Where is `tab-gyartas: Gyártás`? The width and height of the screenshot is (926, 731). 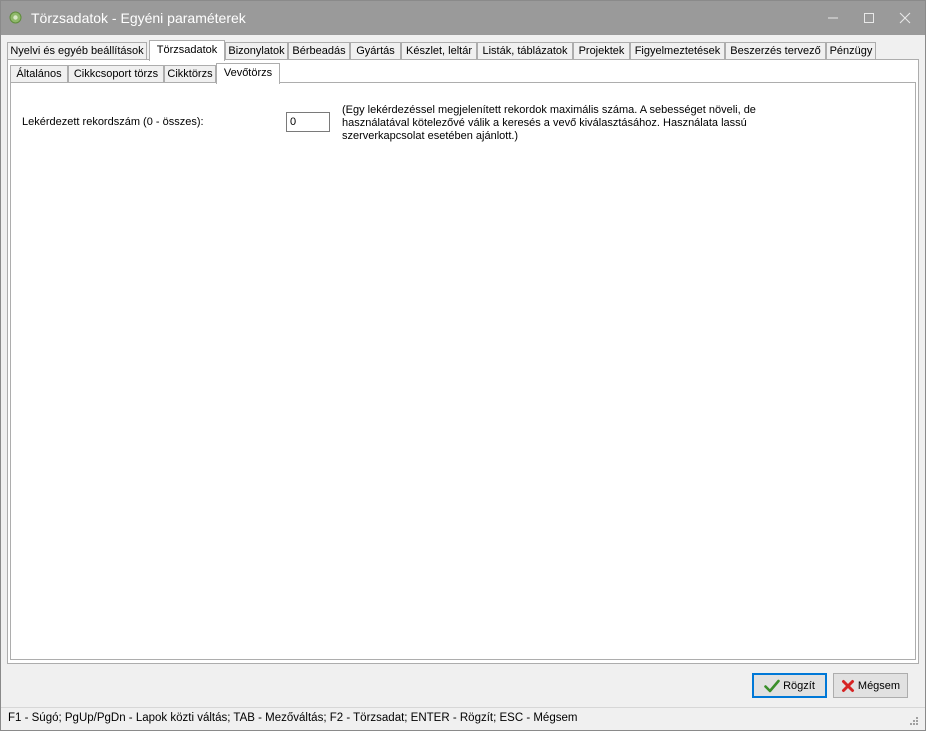
tab-gyartas: Gyártás is located at coordinates (375, 50).